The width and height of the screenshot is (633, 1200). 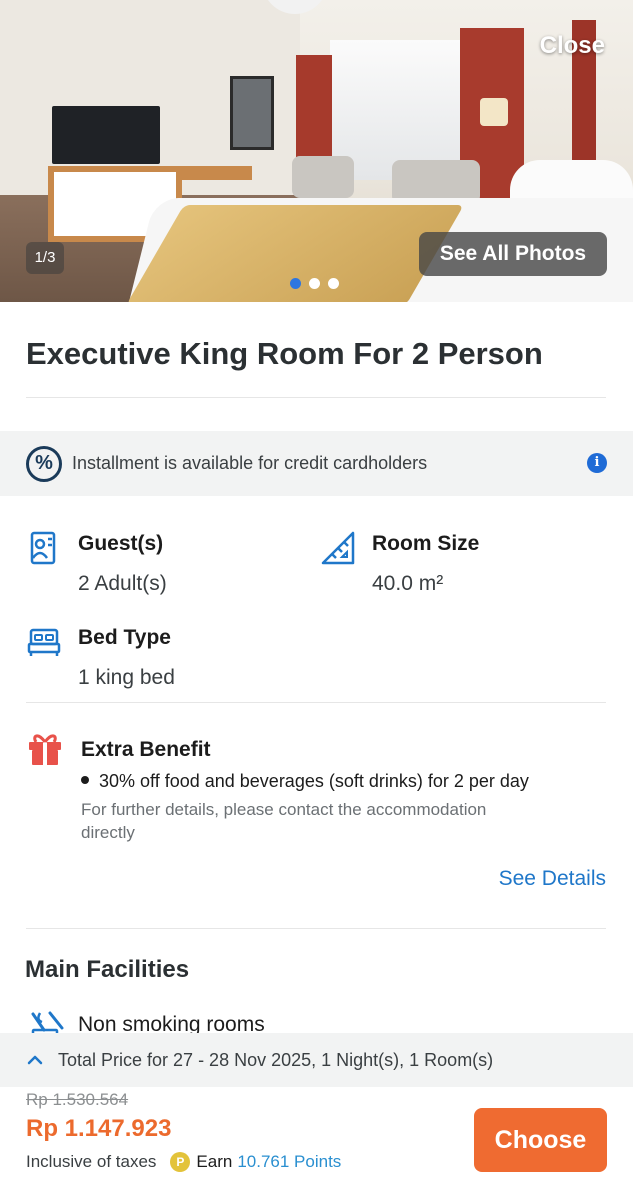 What do you see at coordinates (572, 46) in the screenshot?
I see `close-button: Close` at bounding box center [572, 46].